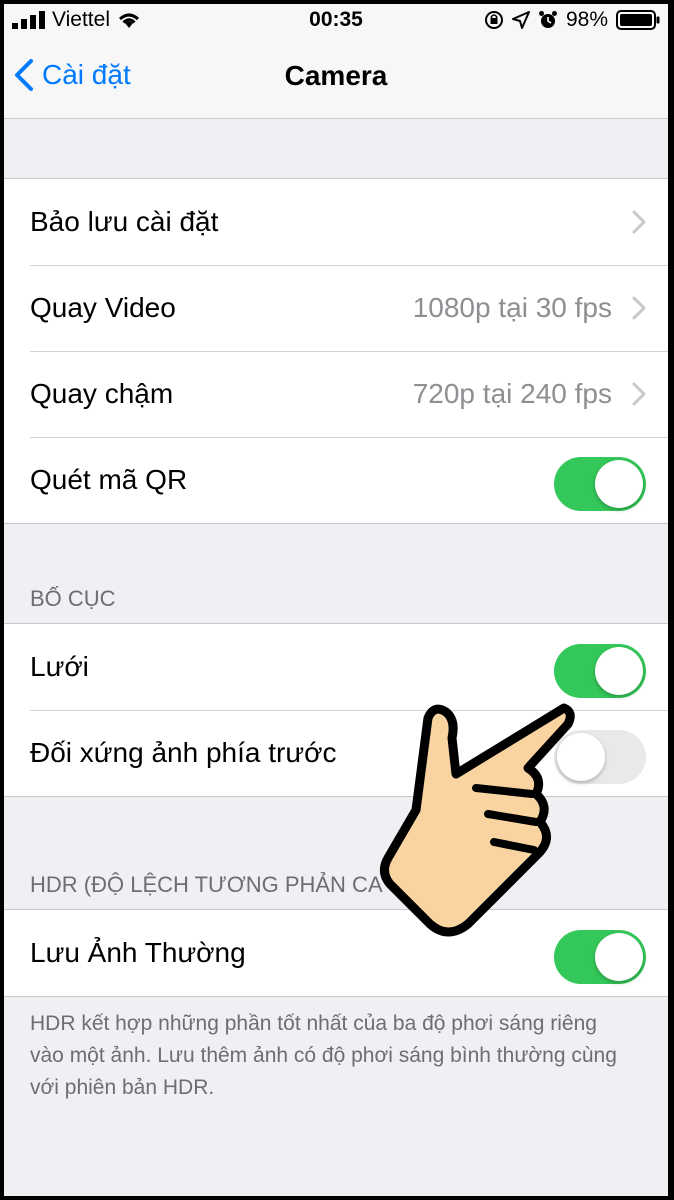  What do you see at coordinates (73, 598) in the screenshot?
I see `section-header-layout: BỐ CỤC` at bounding box center [73, 598].